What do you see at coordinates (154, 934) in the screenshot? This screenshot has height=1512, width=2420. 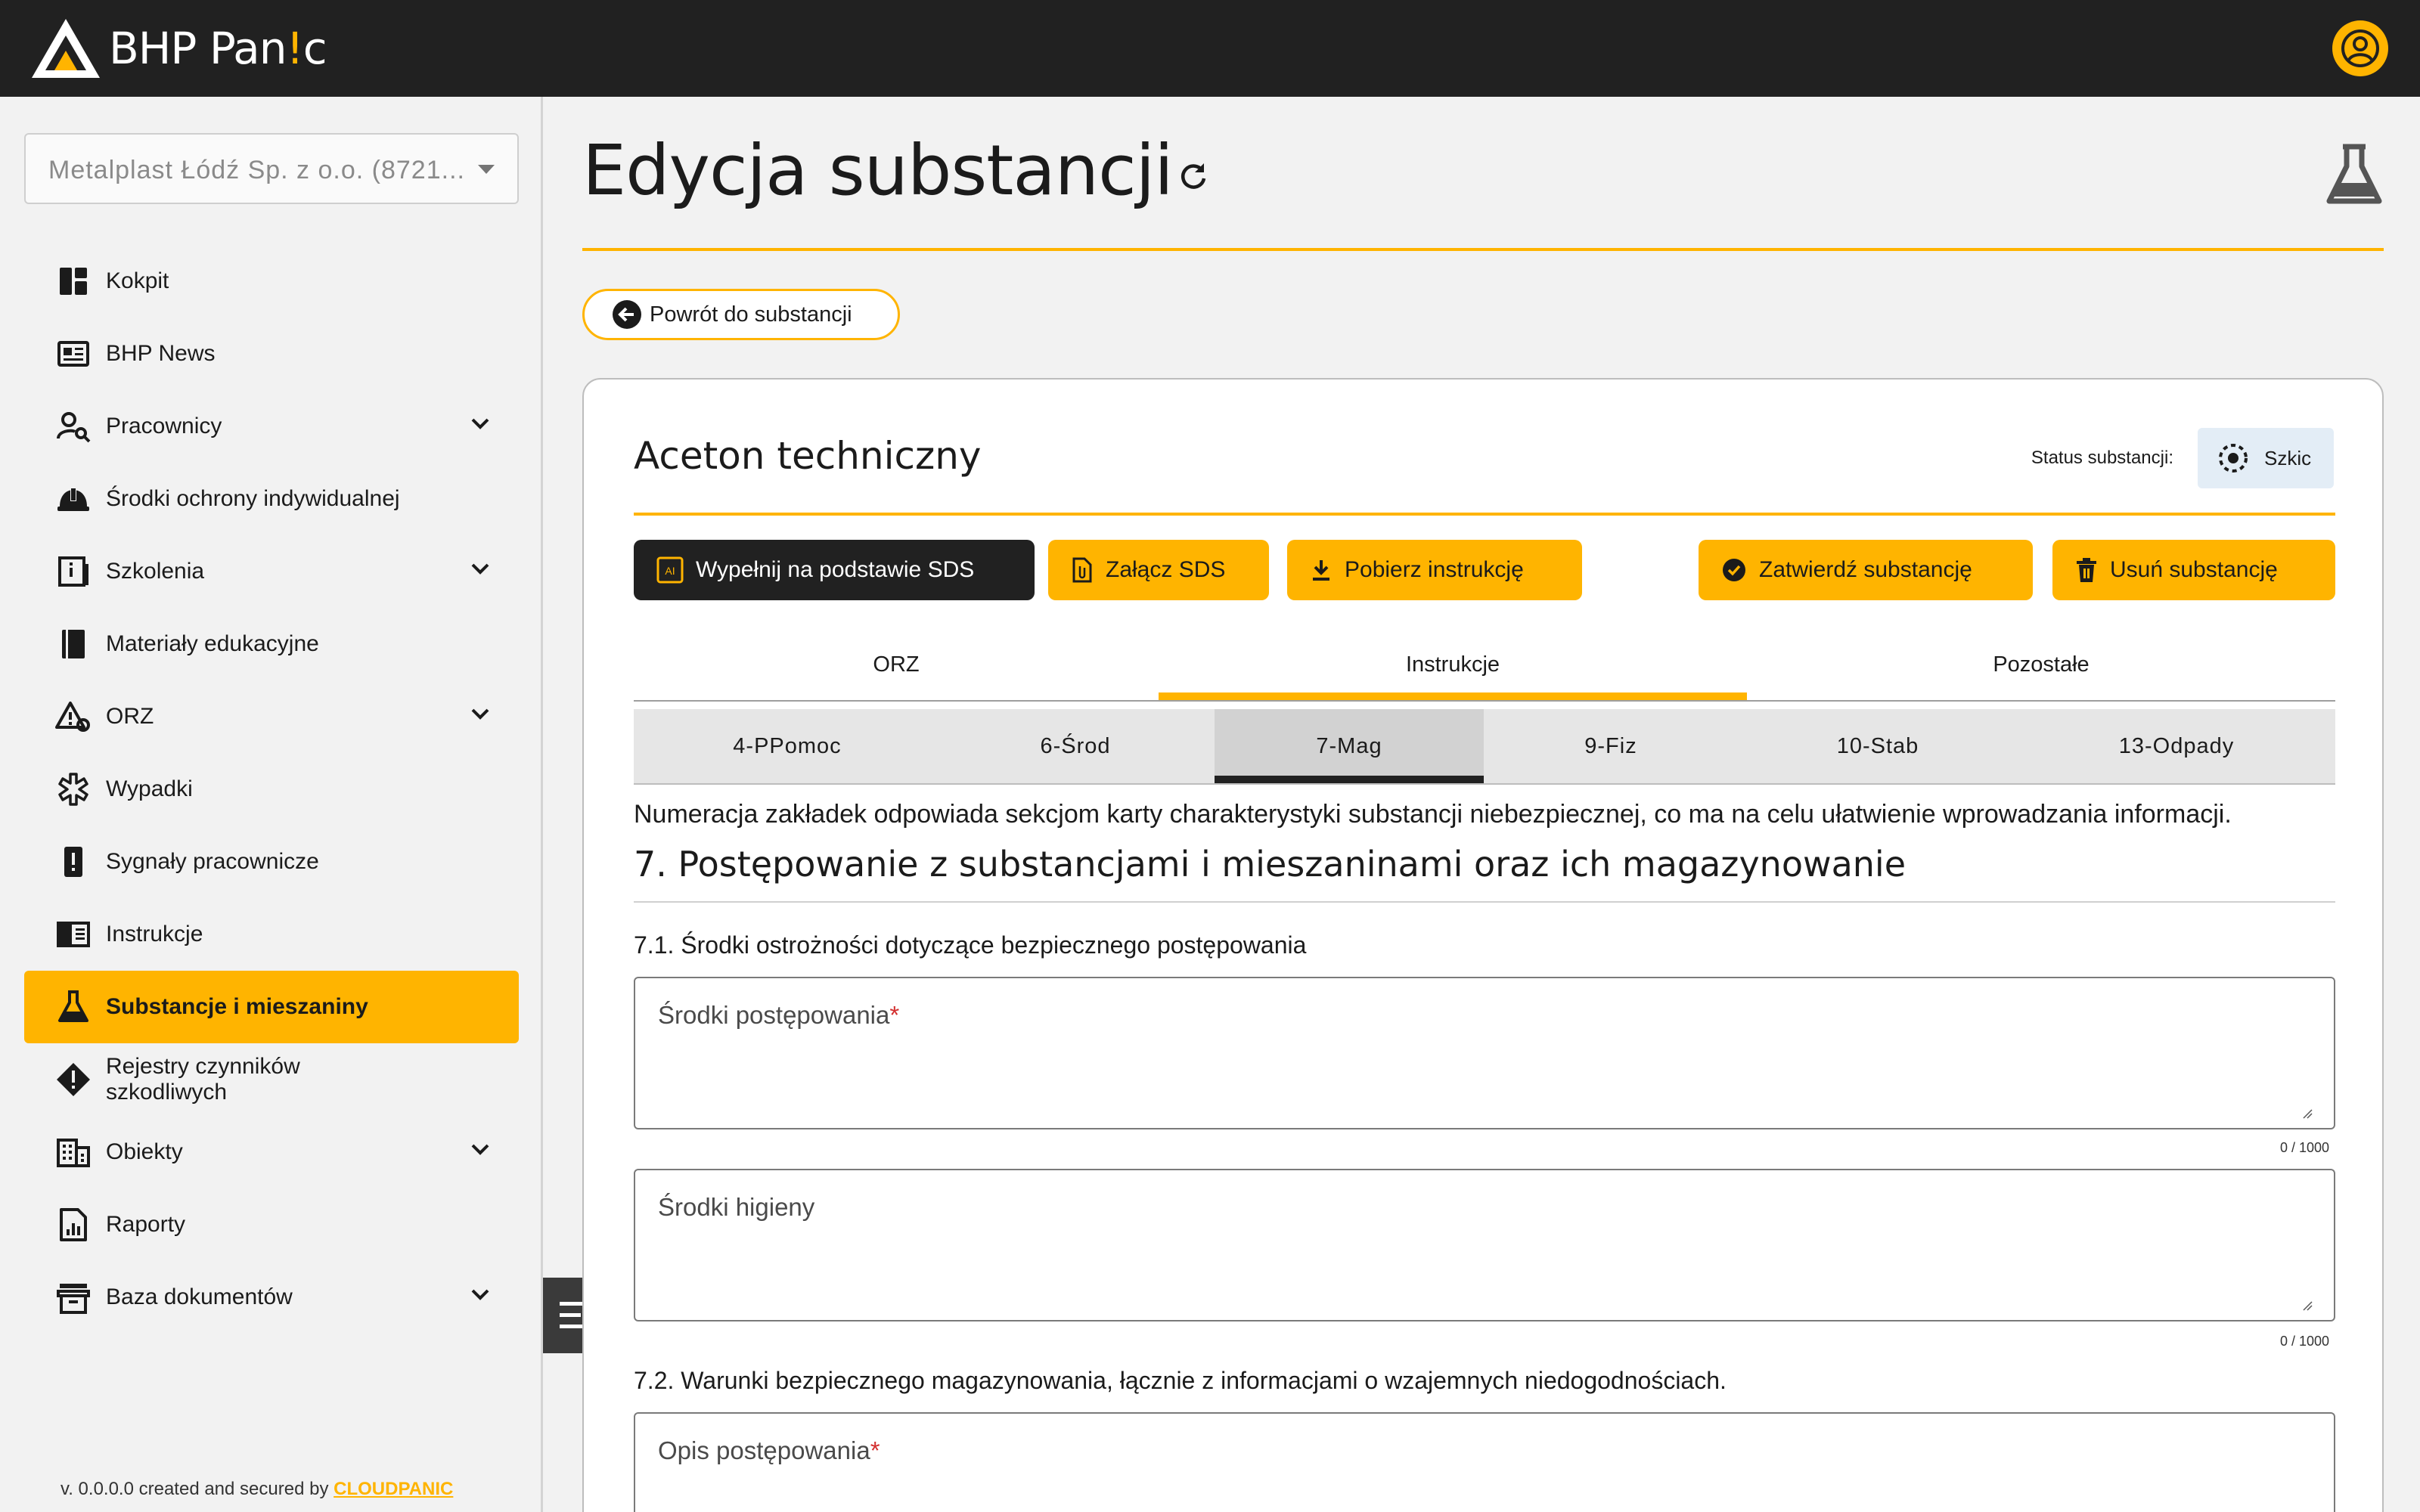 I see `sidebar-item-label: Instrukcje` at bounding box center [154, 934].